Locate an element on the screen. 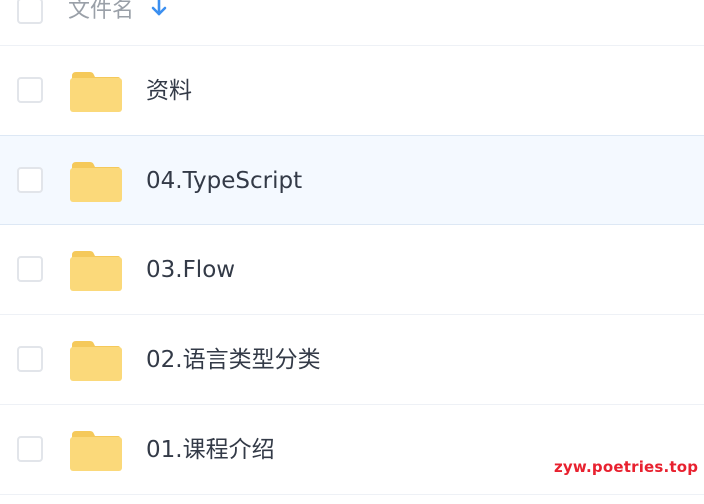 The height and width of the screenshot is (504, 704). filename-column-header: 文件名 is located at coordinates (101, 12).